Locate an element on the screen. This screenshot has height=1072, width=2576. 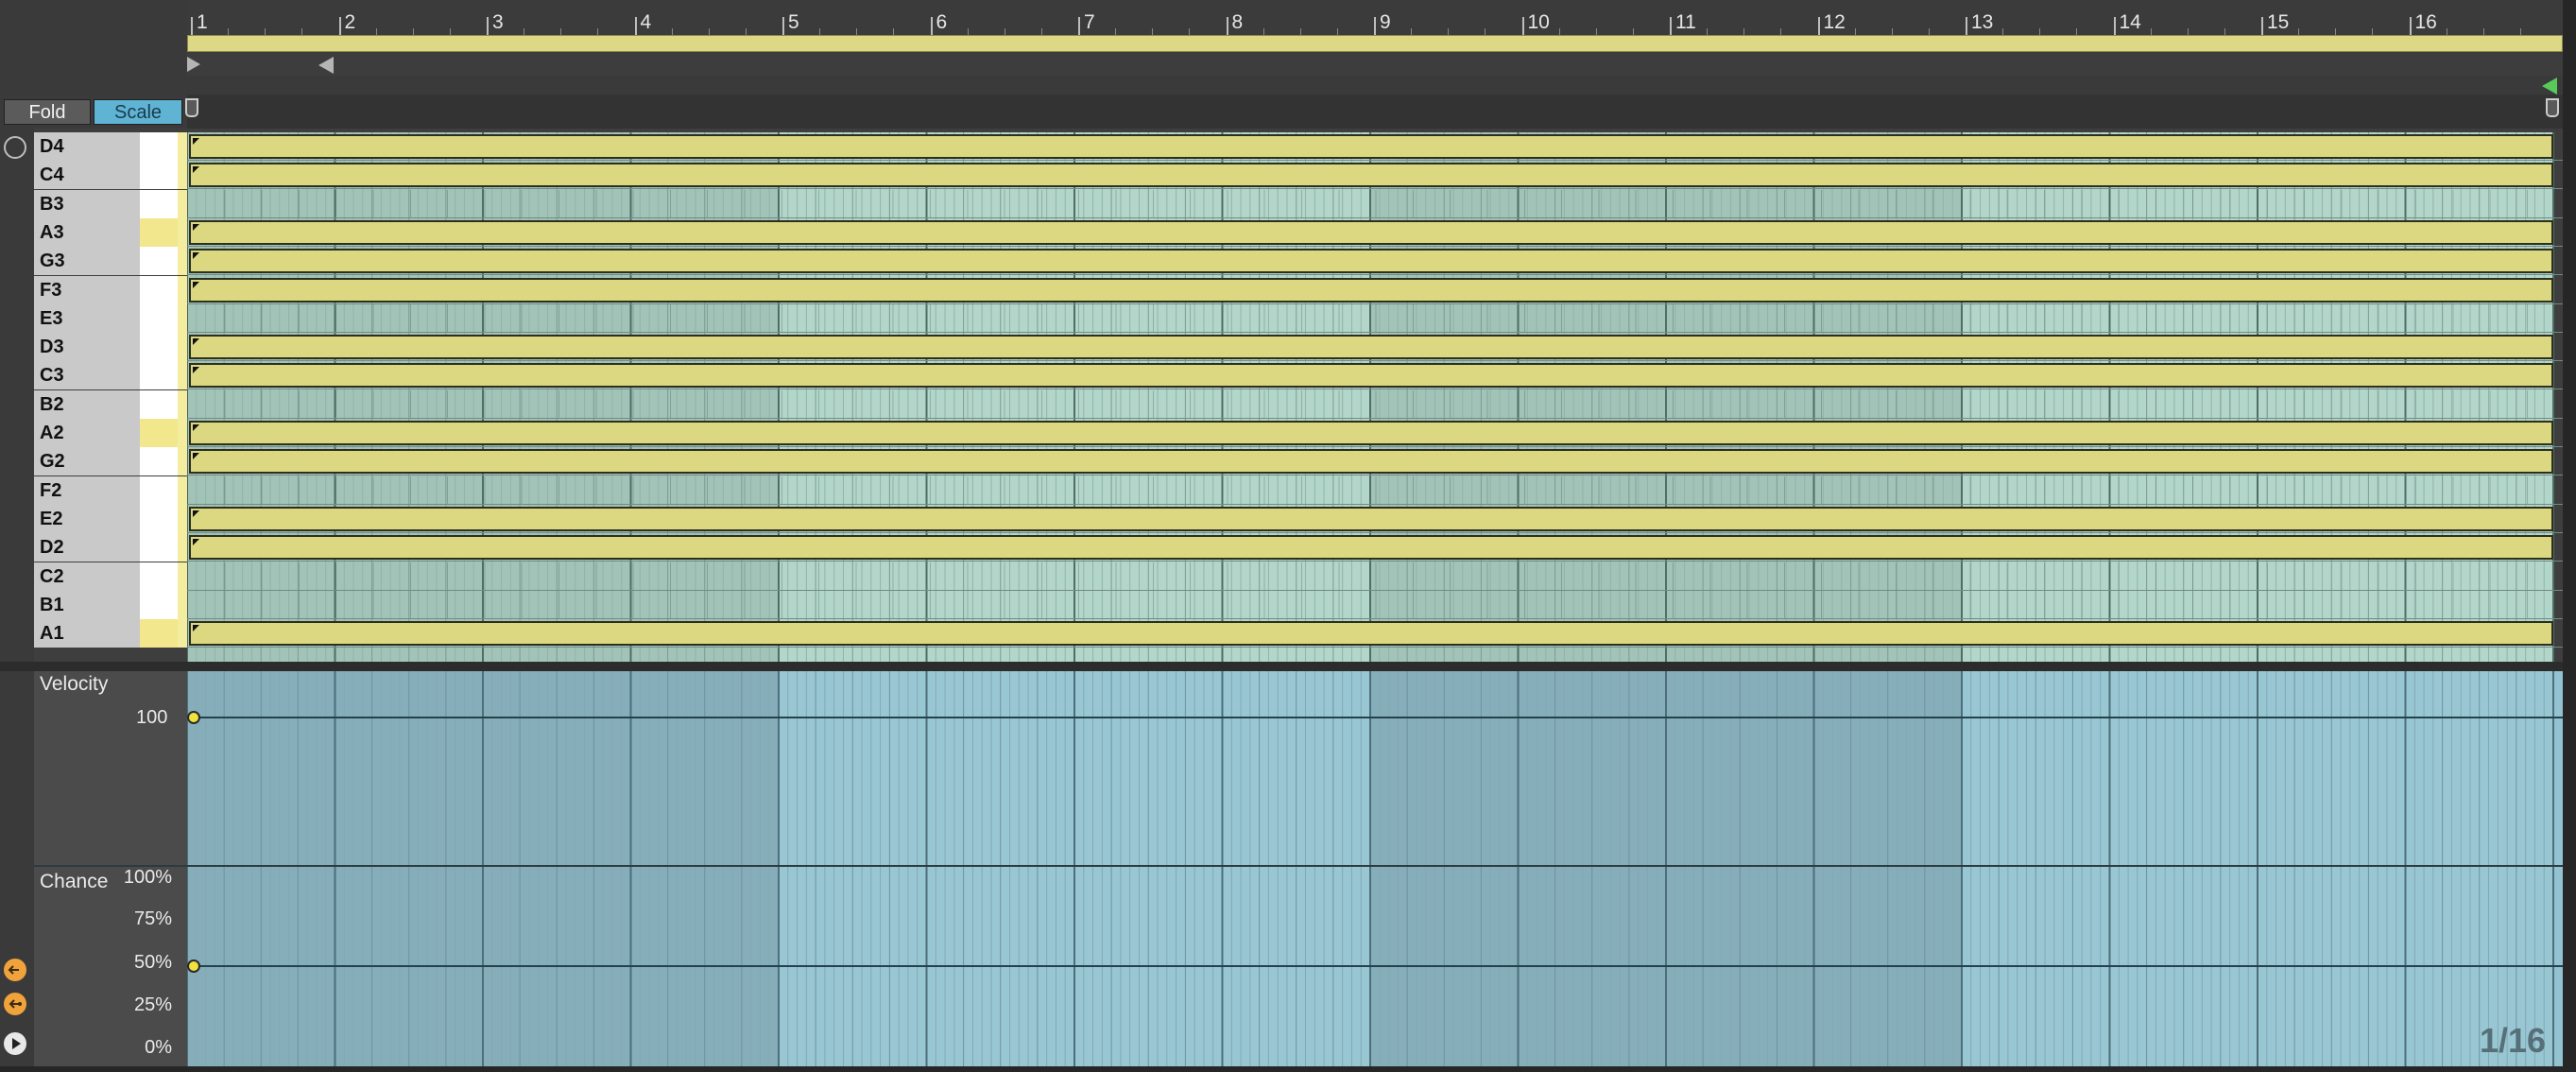
piano-key: D2 is located at coordinates (110, 547).